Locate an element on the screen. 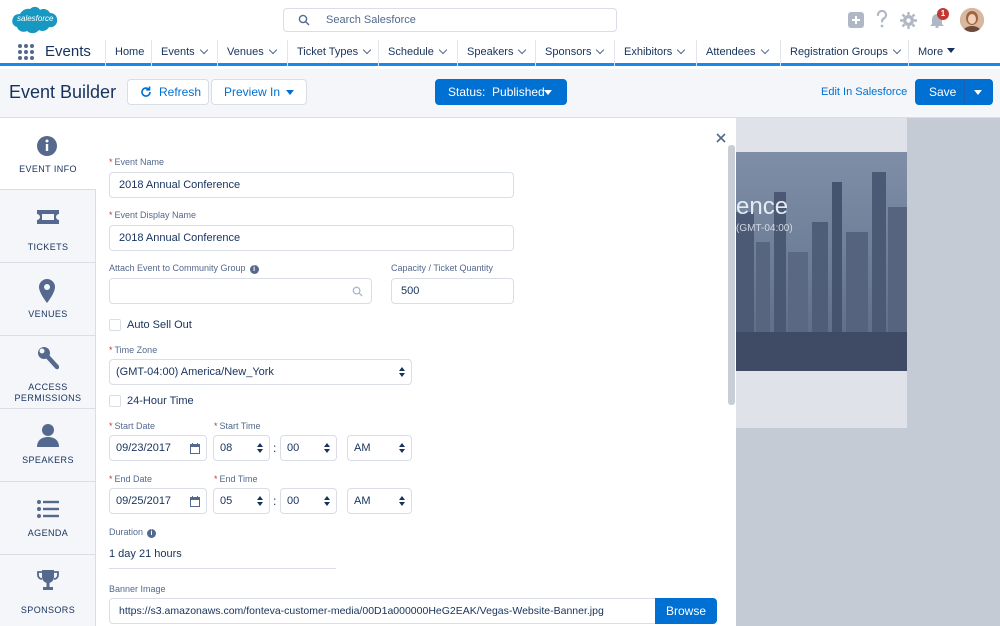 Image resolution: width=1000 pixels, height=626 pixels. status-dropdown-button: Status: Published is located at coordinates (501, 92).